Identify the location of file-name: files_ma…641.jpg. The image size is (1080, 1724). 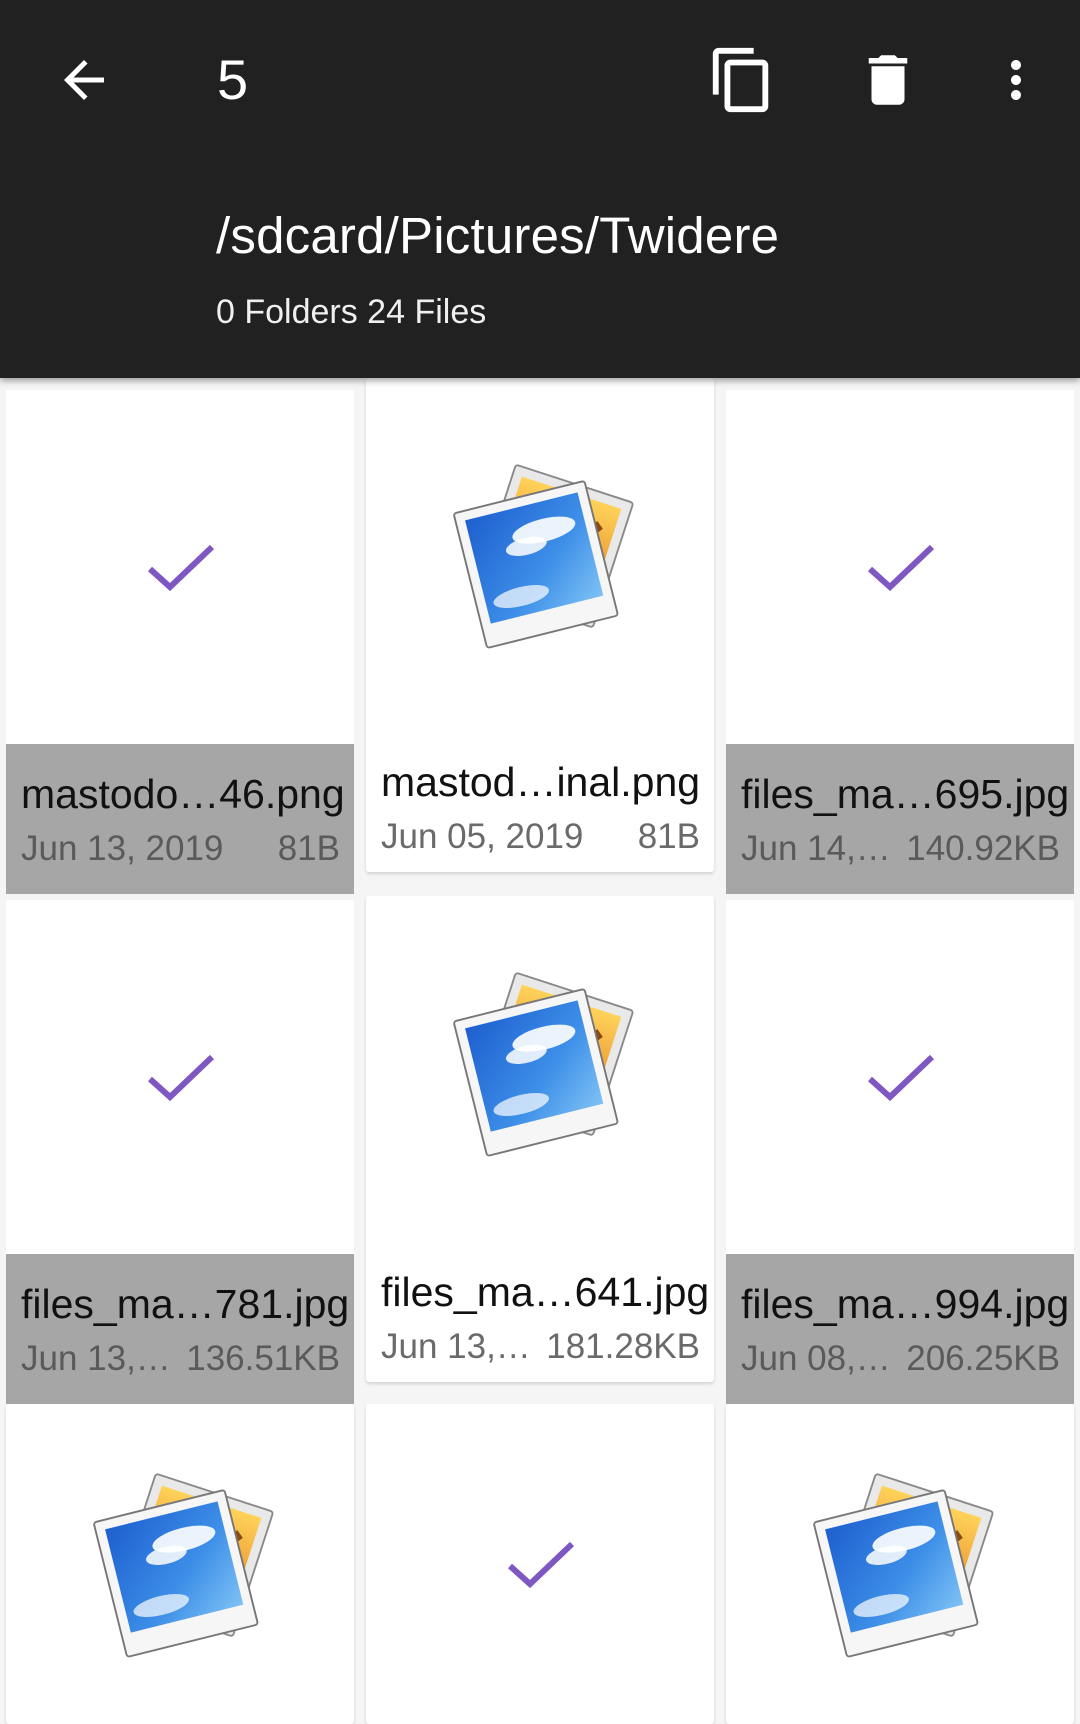
(545, 1292).